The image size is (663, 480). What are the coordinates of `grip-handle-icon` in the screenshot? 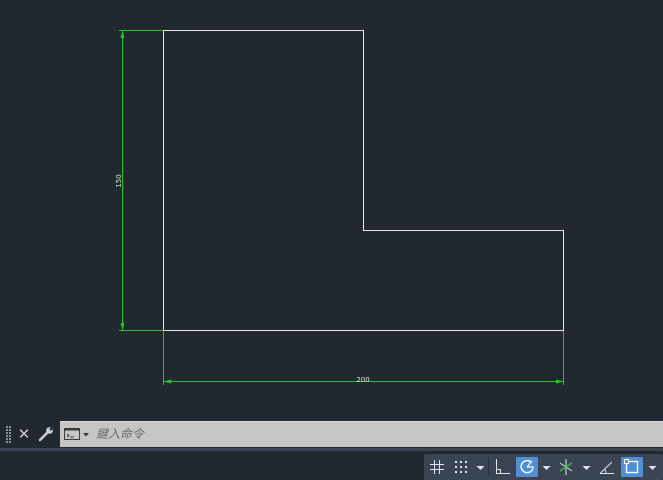 It's located at (9, 434).